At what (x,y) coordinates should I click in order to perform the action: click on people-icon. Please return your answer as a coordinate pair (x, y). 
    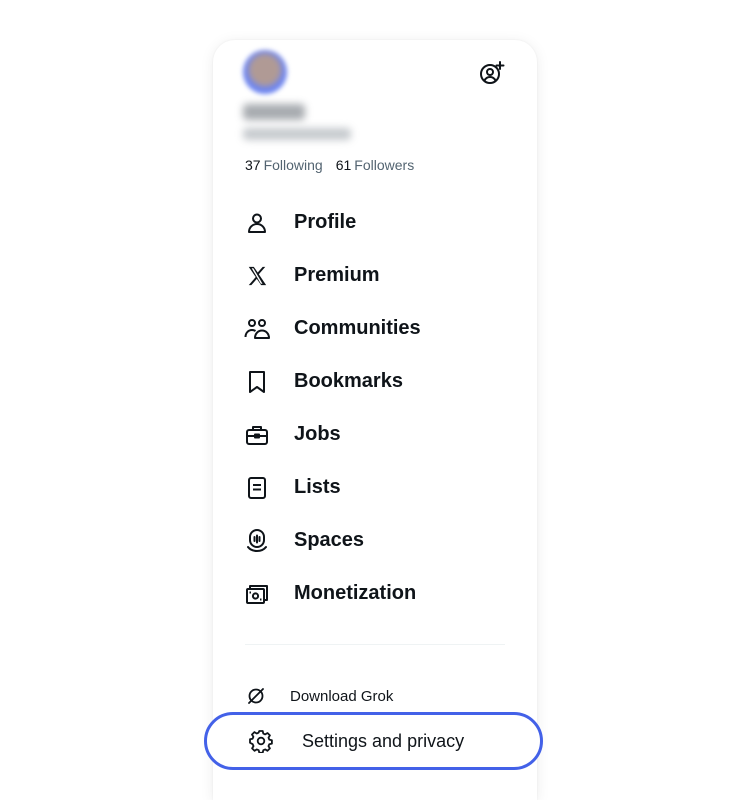
    Looking at the image, I should click on (257, 329).